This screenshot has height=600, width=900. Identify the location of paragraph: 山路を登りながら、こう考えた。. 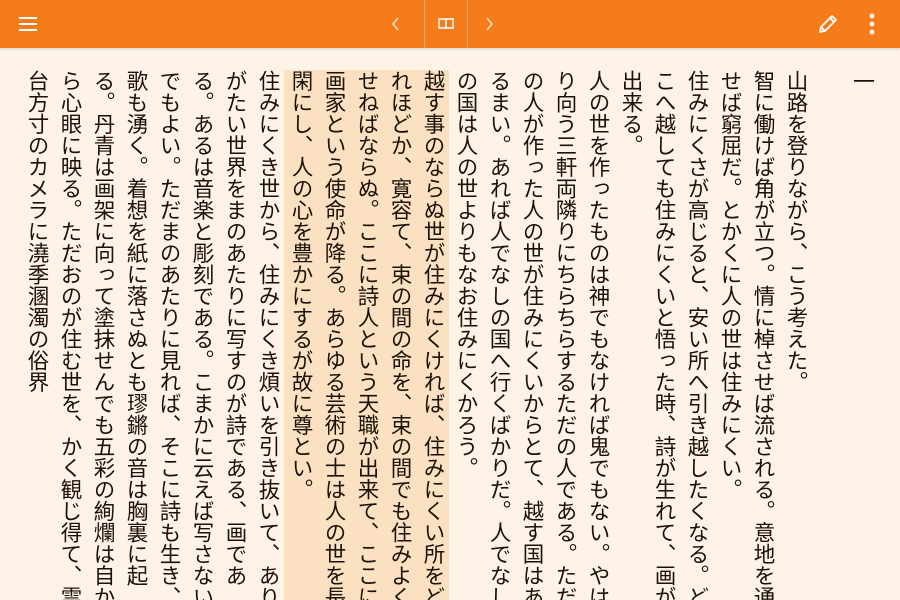
(795, 231).